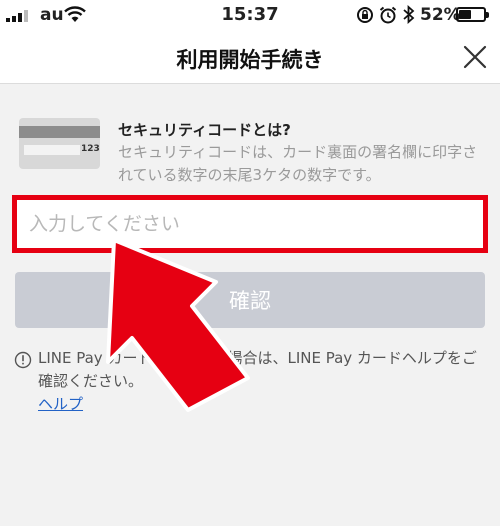  What do you see at coordinates (250, 15) in the screenshot?
I see `status-bar: au 15:37 52%` at bounding box center [250, 15].